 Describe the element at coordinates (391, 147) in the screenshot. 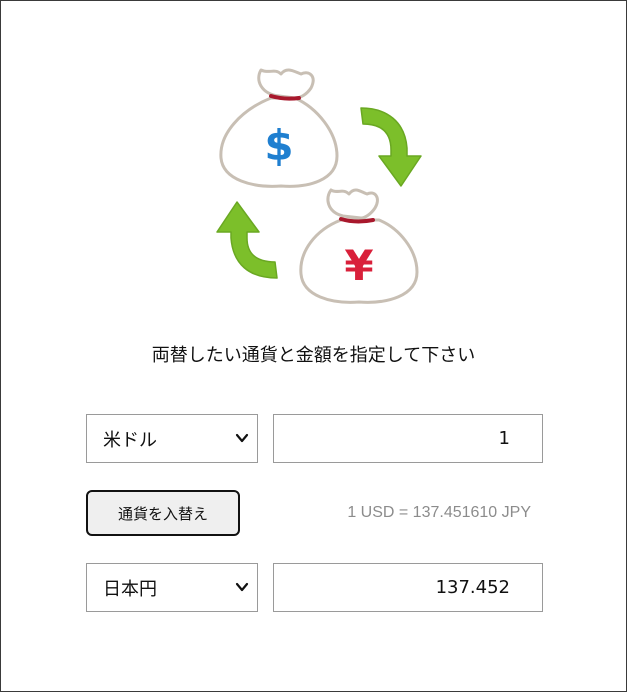

I see `arrow-down-icon` at that location.